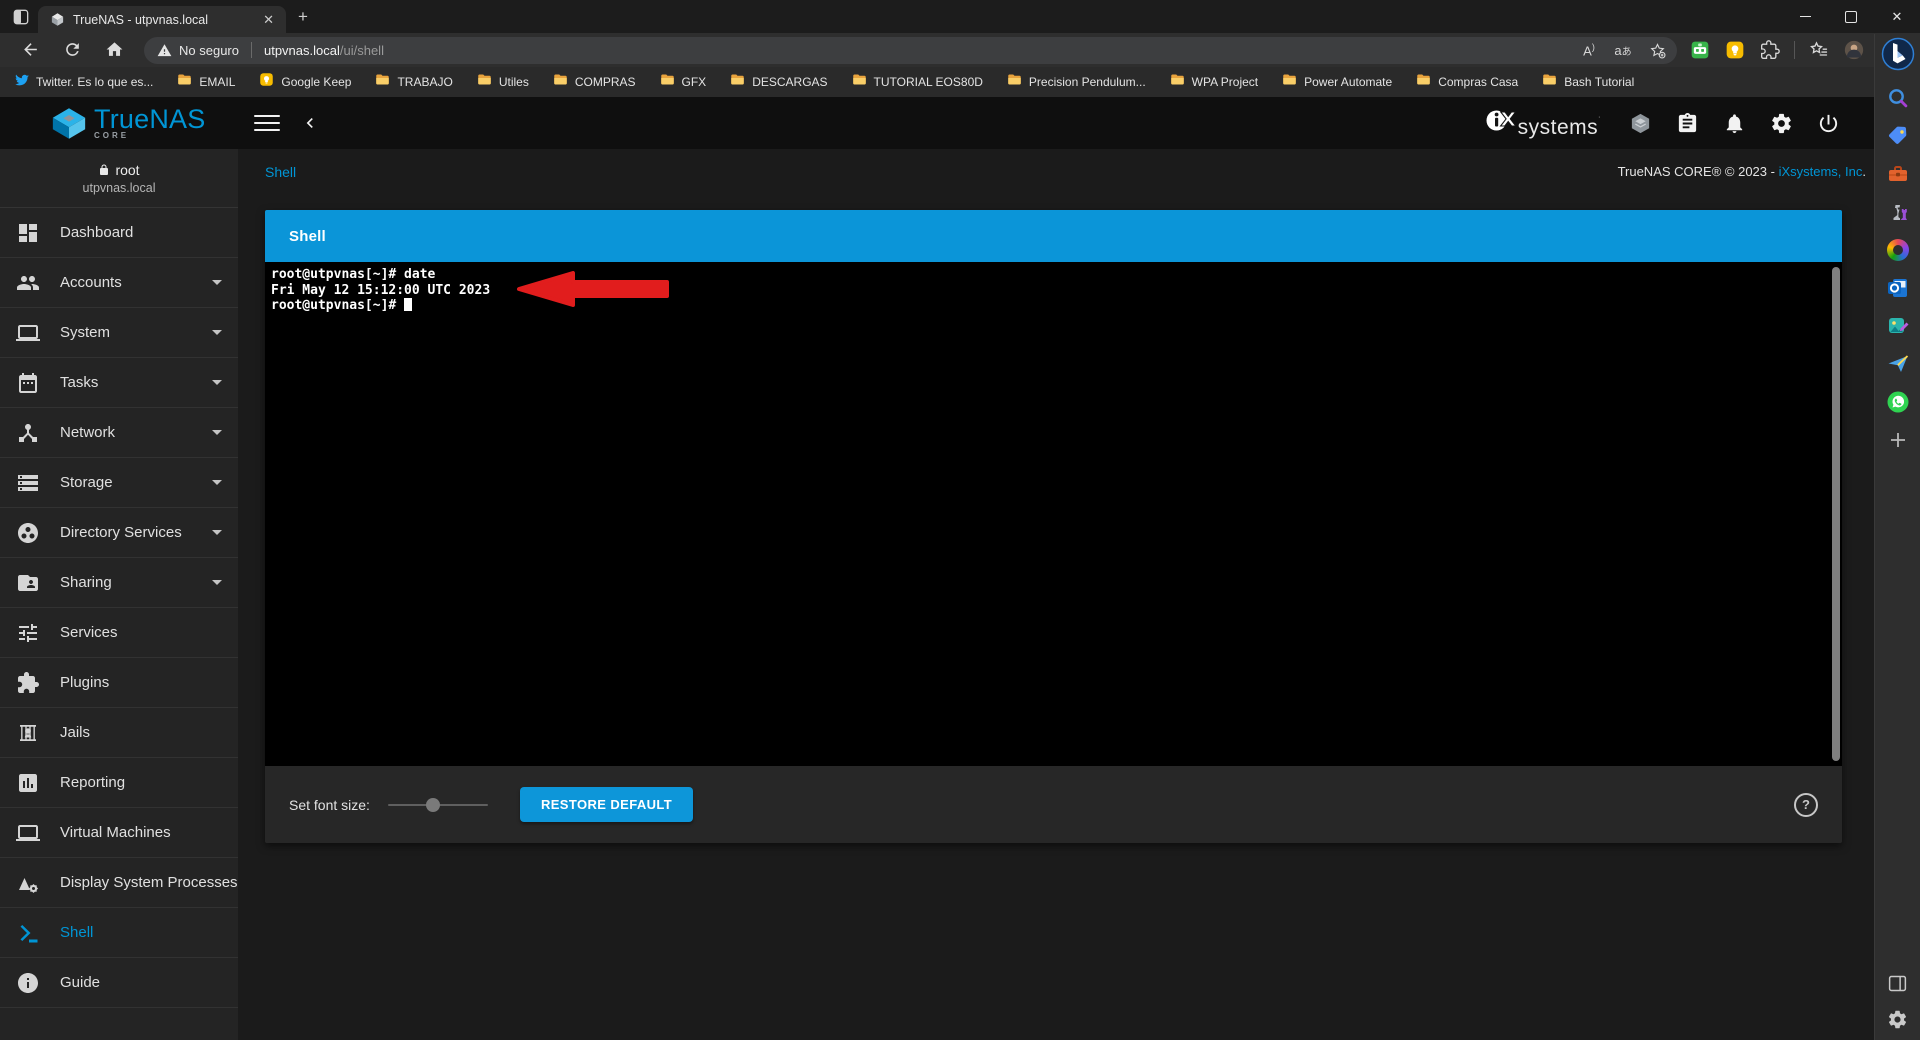 This screenshot has height=1040, width=1920. Describe the element at coordinates (1897, 401) in the screenshot. I see `whatsapp-icon` at that location.